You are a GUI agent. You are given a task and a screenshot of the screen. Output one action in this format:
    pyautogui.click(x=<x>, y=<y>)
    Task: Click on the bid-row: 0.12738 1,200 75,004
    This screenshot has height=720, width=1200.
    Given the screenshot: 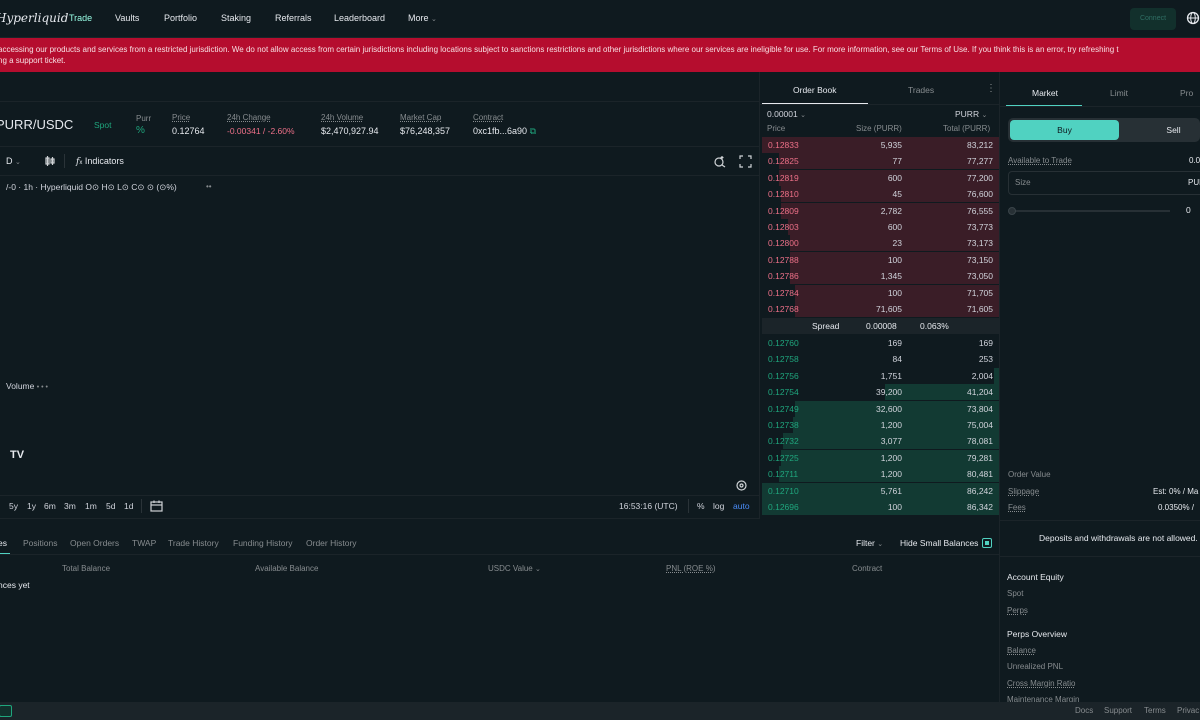 What is the action you would take?
    pyautogui.click(x=880, y=425)
    